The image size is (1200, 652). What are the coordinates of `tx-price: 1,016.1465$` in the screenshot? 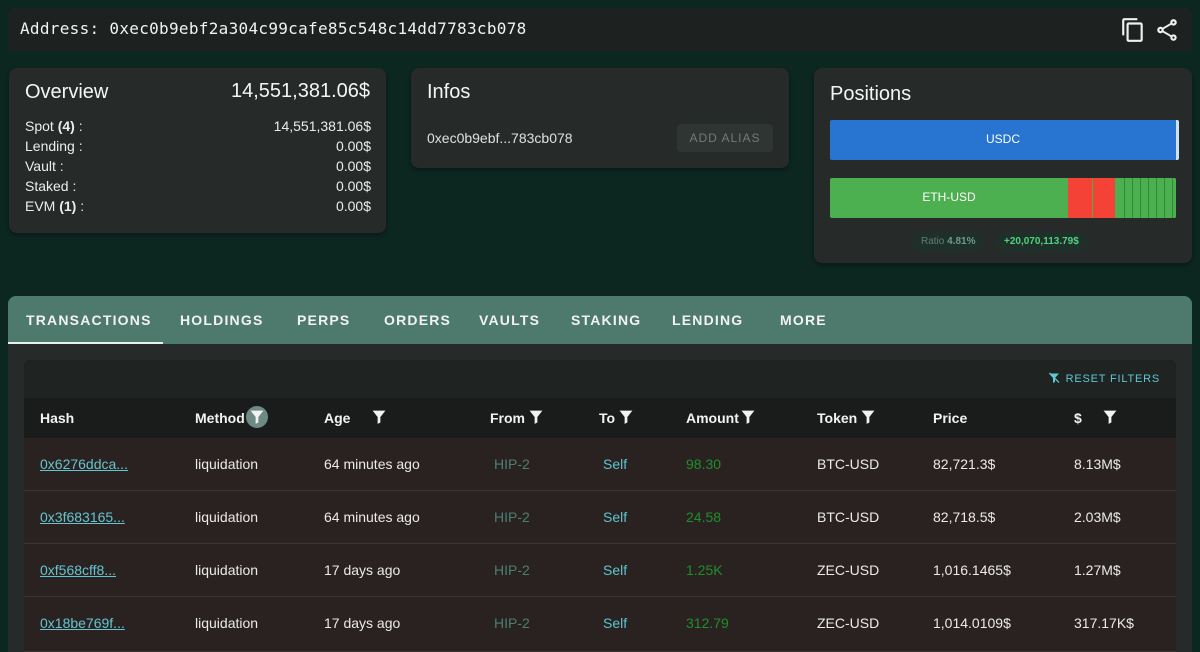 It's located at (972, 570).